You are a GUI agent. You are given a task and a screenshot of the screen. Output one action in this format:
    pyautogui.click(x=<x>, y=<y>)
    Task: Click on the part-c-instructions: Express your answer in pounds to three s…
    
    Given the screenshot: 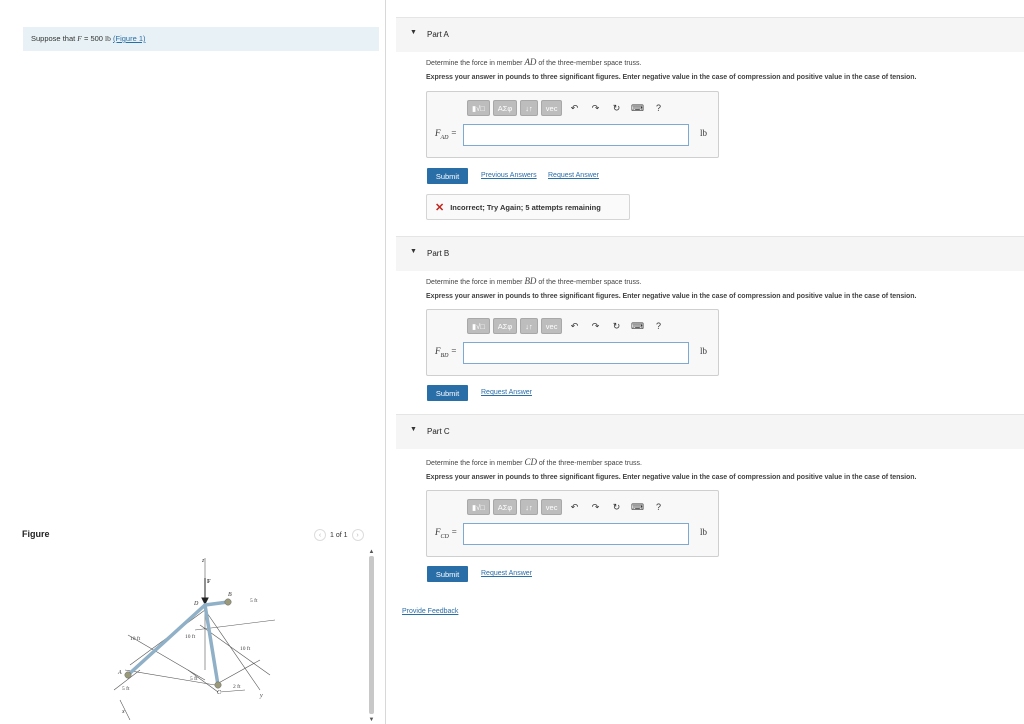 What is the action you would take?
    pyautogui.click(x=671, y=477)
    